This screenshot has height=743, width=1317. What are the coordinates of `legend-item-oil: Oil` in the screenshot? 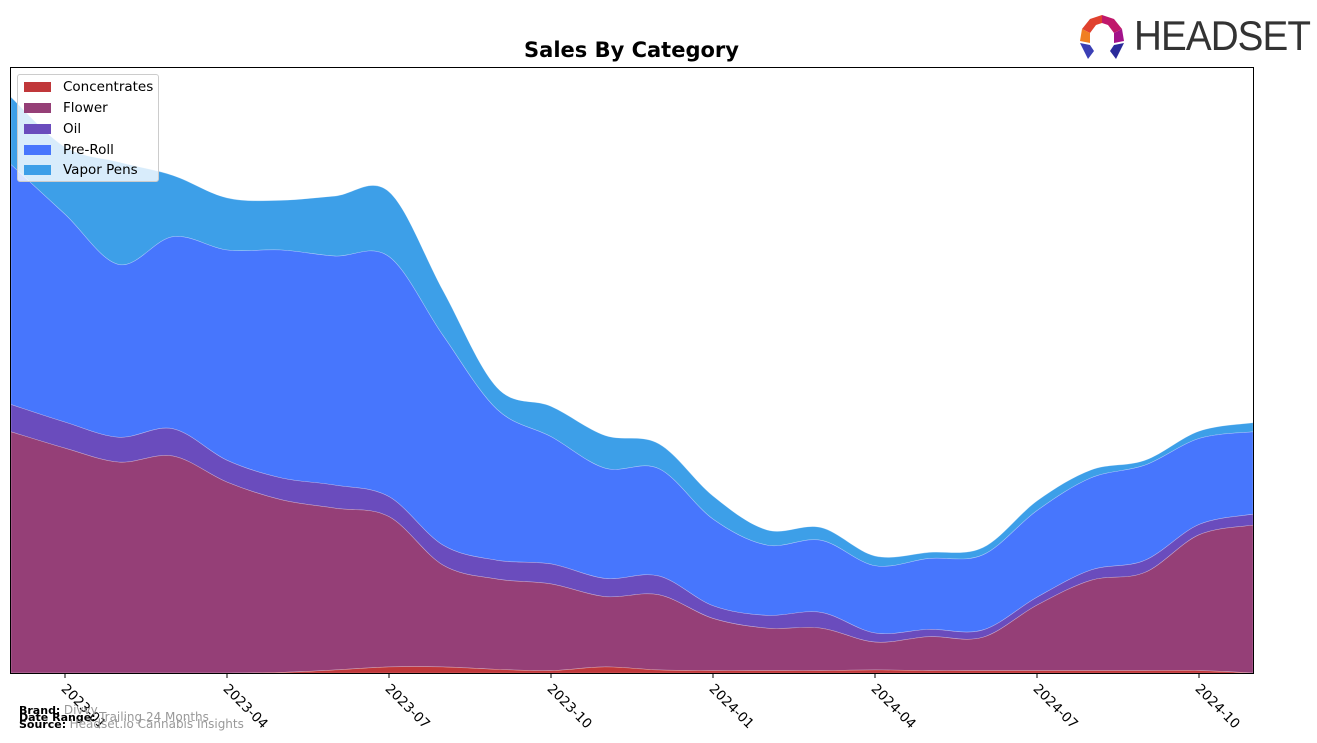 It's located at (52, 129).